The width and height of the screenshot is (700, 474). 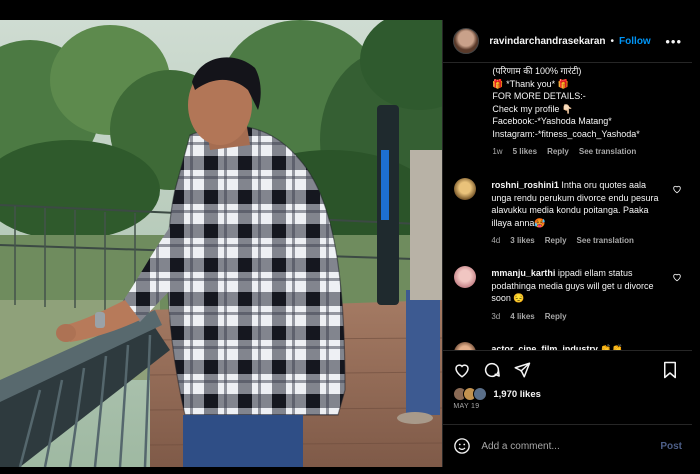 I want to click on comment-likes: 3 likes, so click(x=522, y=241).